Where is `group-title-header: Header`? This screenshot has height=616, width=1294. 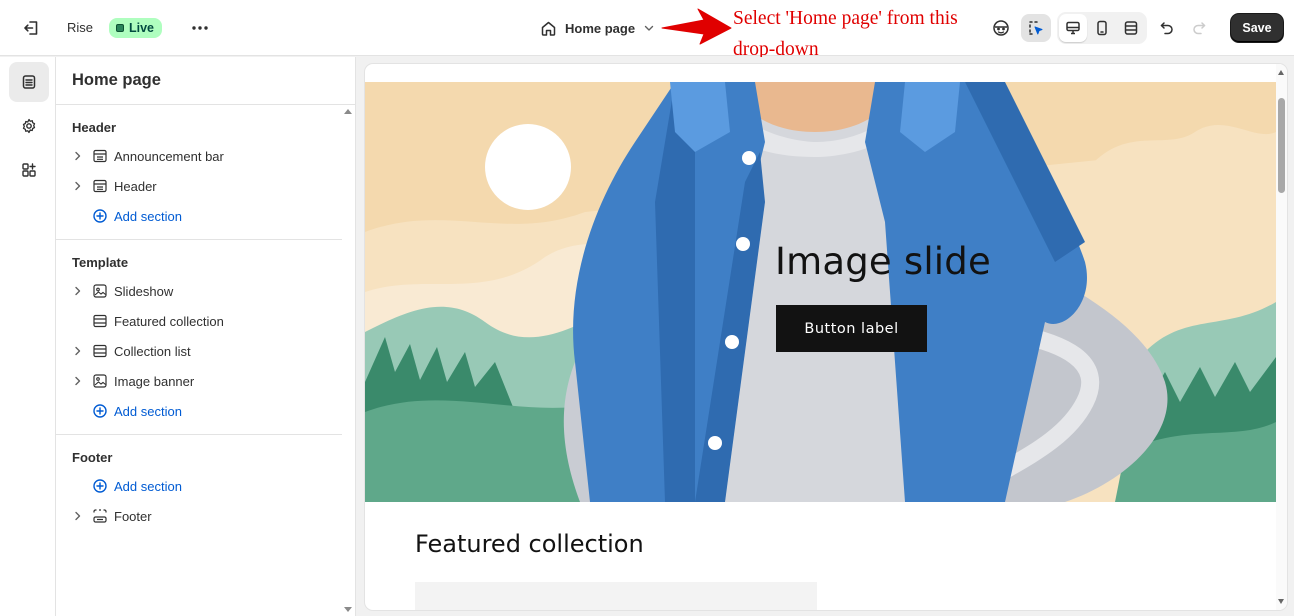 group-title-header: Header is located at coordinates (94, 127).